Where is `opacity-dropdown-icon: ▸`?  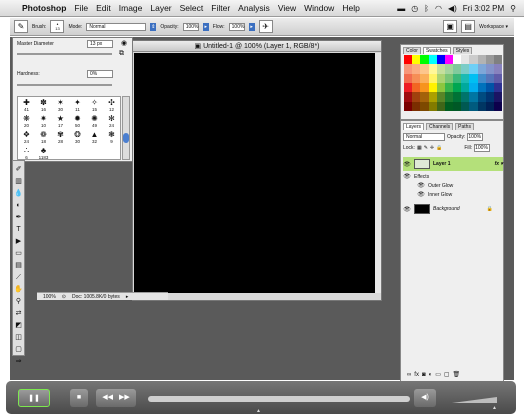
opacity-dropdown-icon: ▸ is located at coordinates (205, 26).